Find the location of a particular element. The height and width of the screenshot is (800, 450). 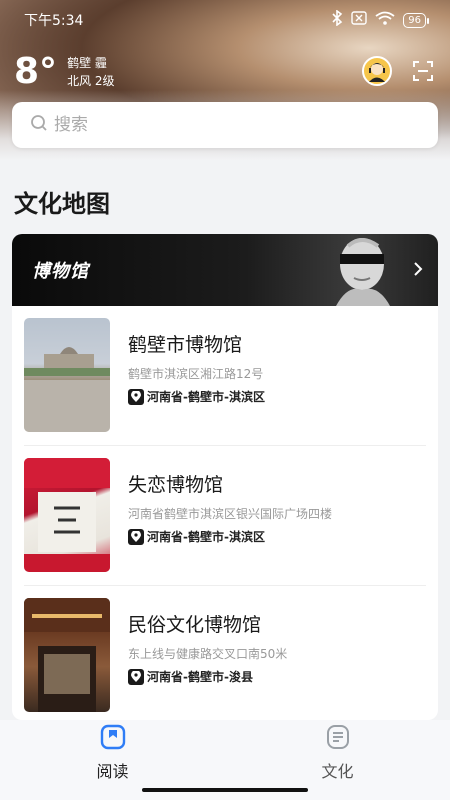

scan-icon is located at coordinates (423, 71).